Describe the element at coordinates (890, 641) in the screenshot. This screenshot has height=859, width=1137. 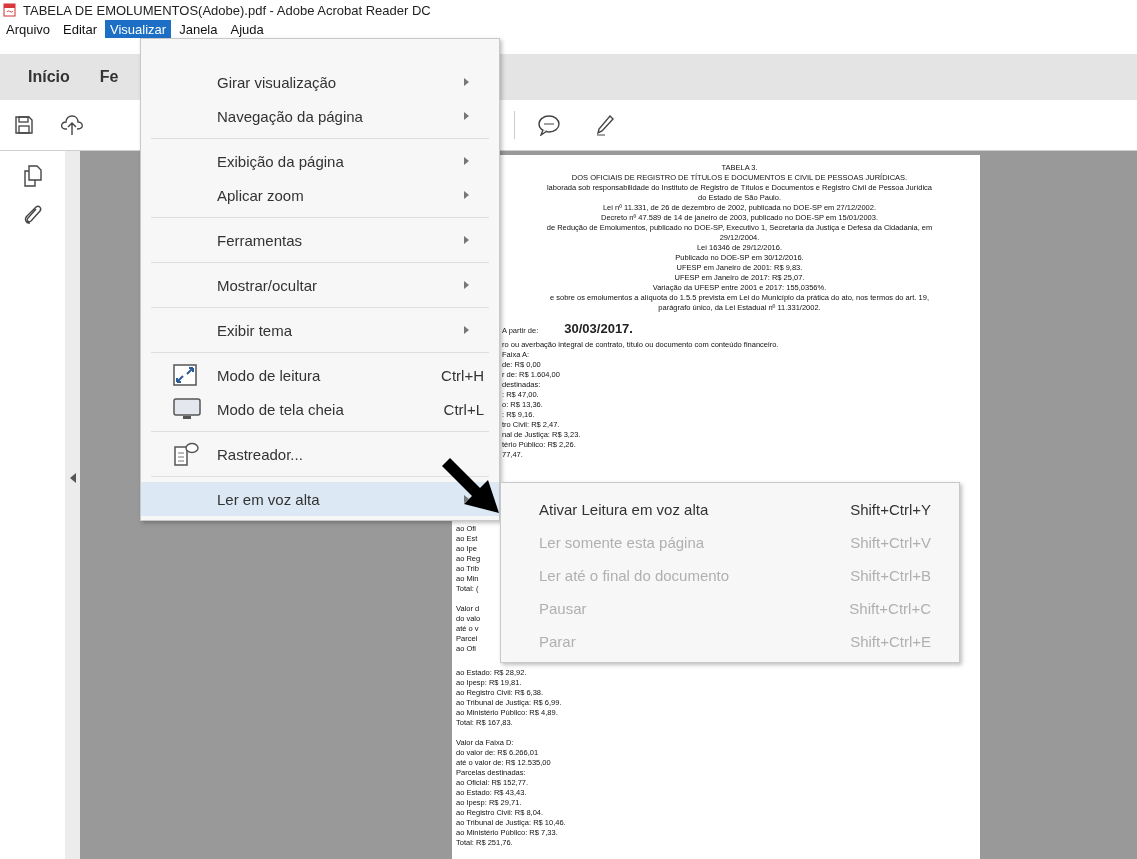
I see `shortcut-text: Shift+Ctrl+E` at that location.